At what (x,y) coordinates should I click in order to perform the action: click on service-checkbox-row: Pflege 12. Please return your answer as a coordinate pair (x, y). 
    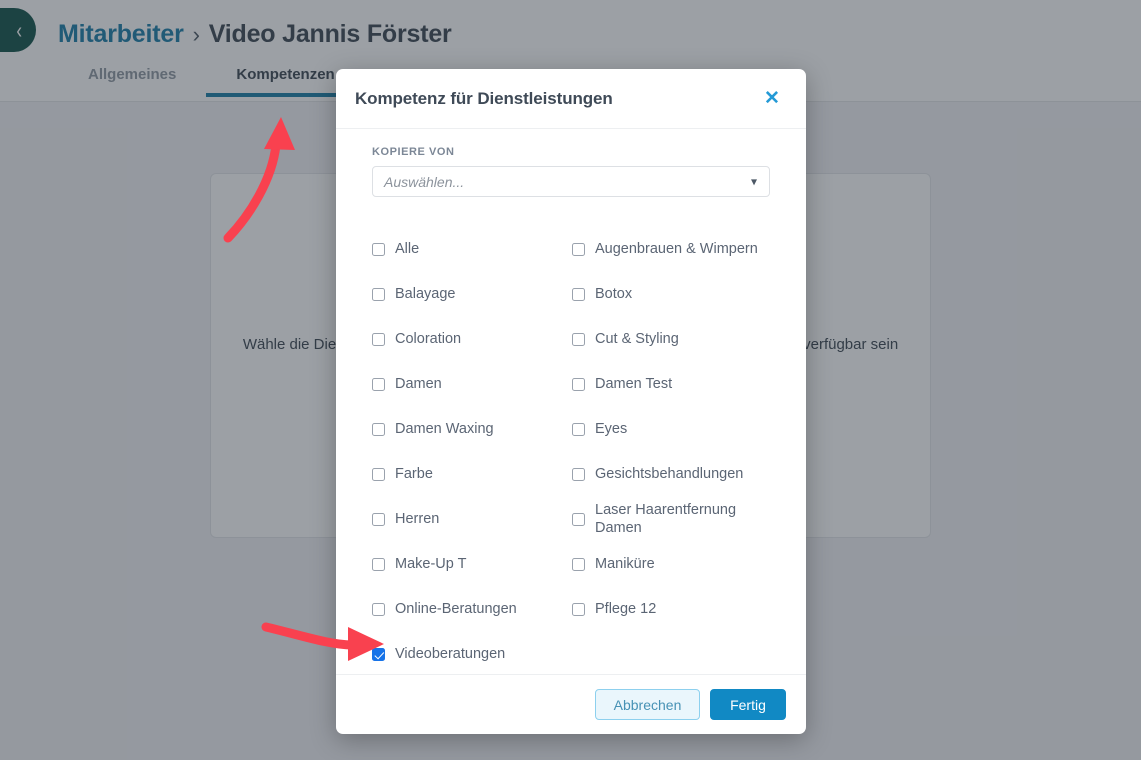
    Looking at the image, I should click on (672, 609).